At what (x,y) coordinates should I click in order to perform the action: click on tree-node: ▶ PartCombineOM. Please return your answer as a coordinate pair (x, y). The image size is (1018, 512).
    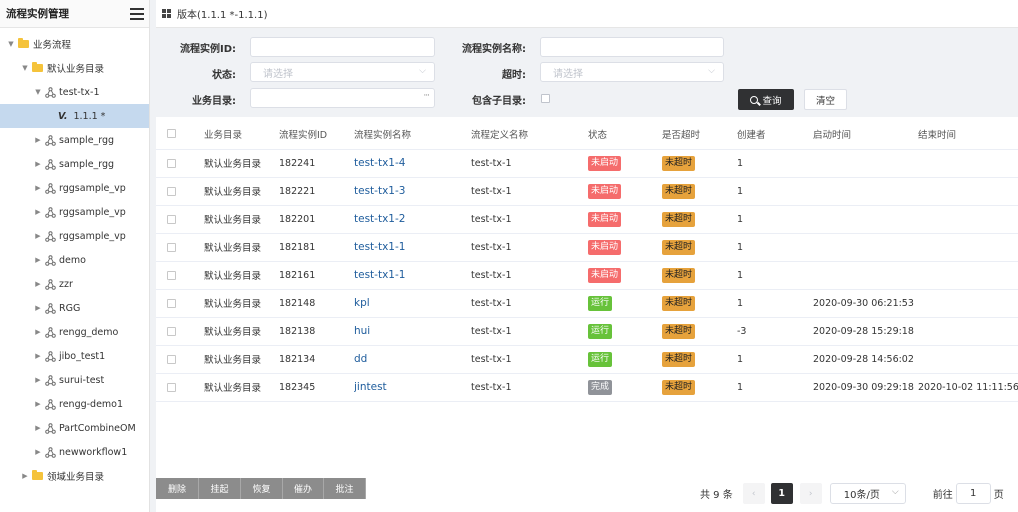
    Looking at the image, I should click on (74, 428).